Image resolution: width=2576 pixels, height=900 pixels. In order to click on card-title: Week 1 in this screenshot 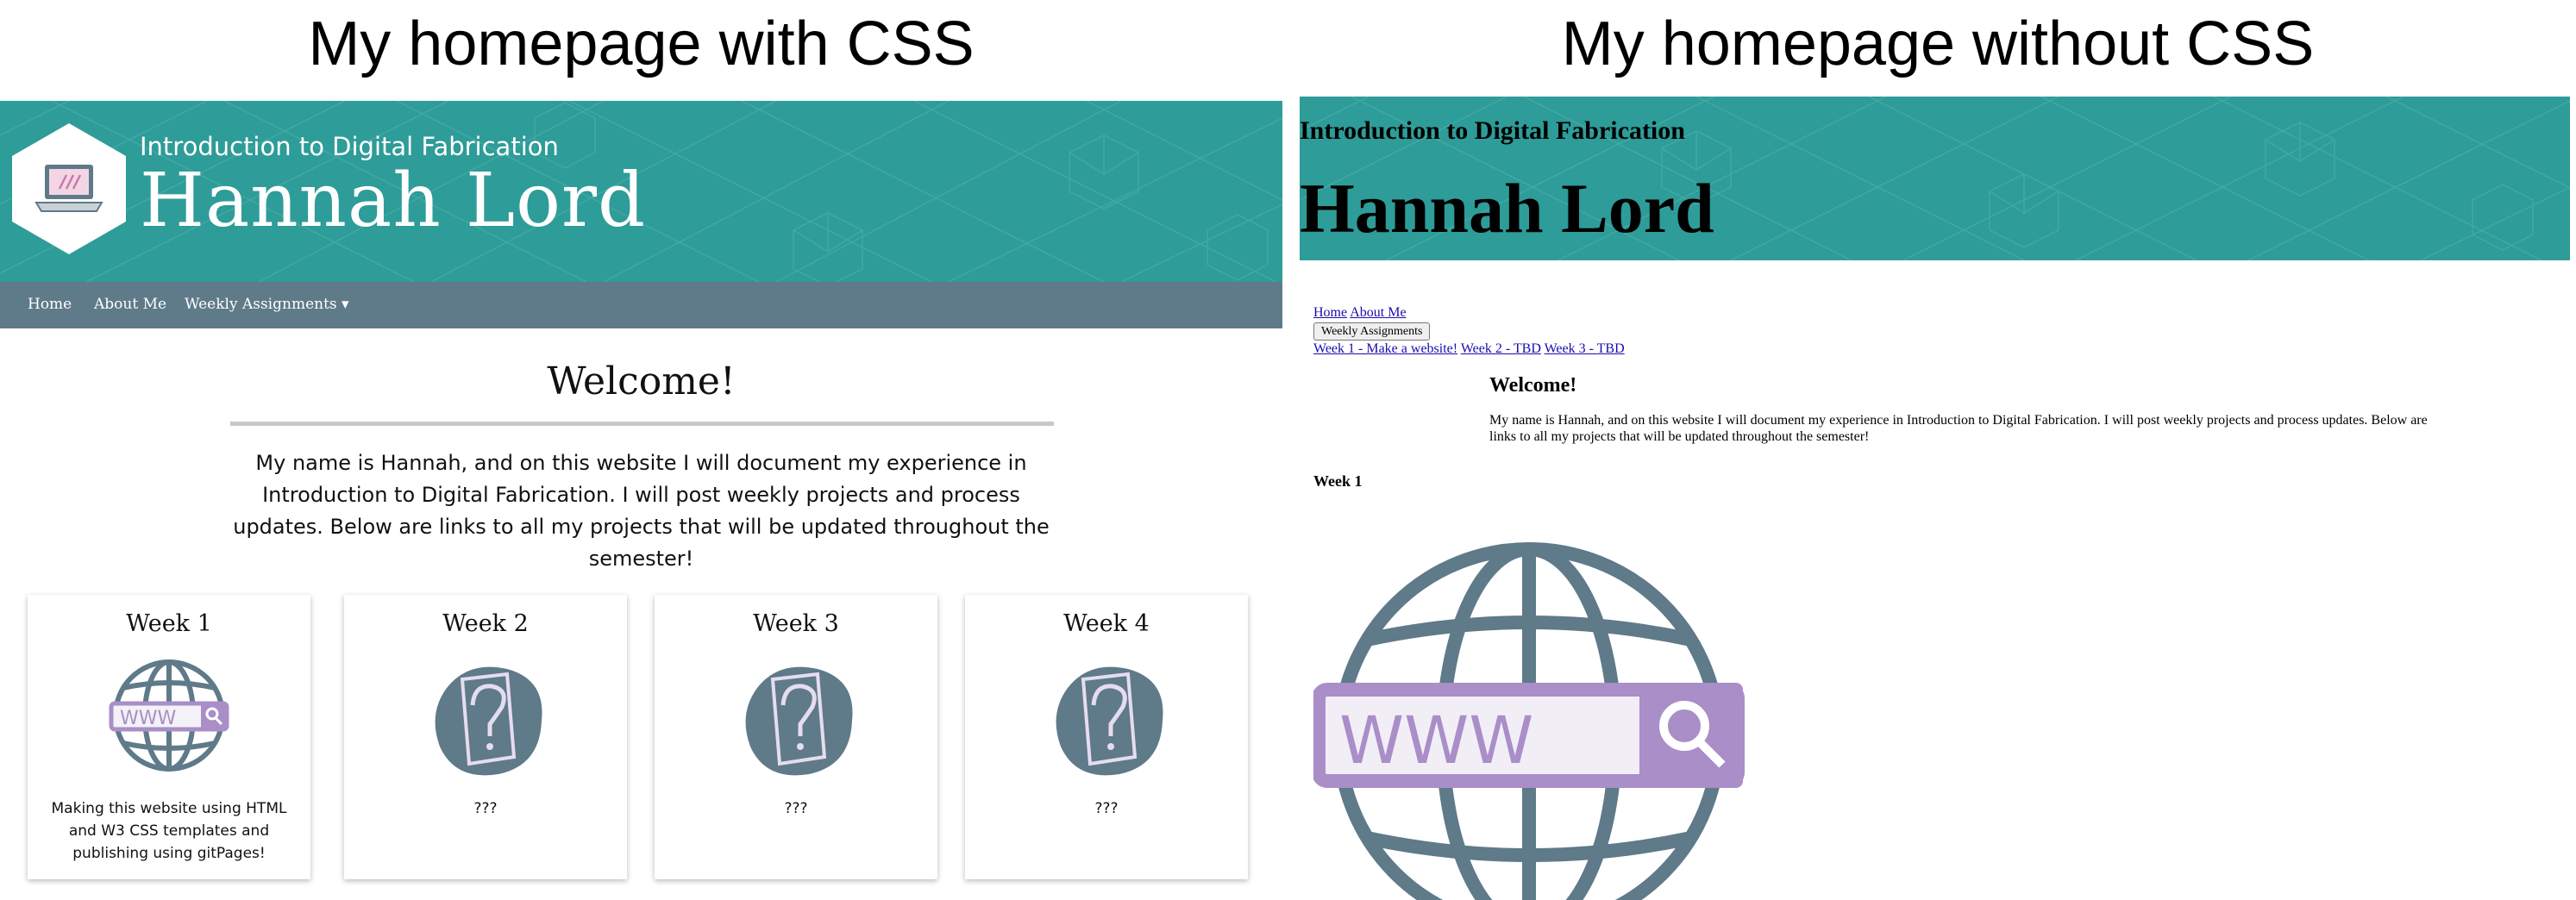, I will do `click(169, 623)`.